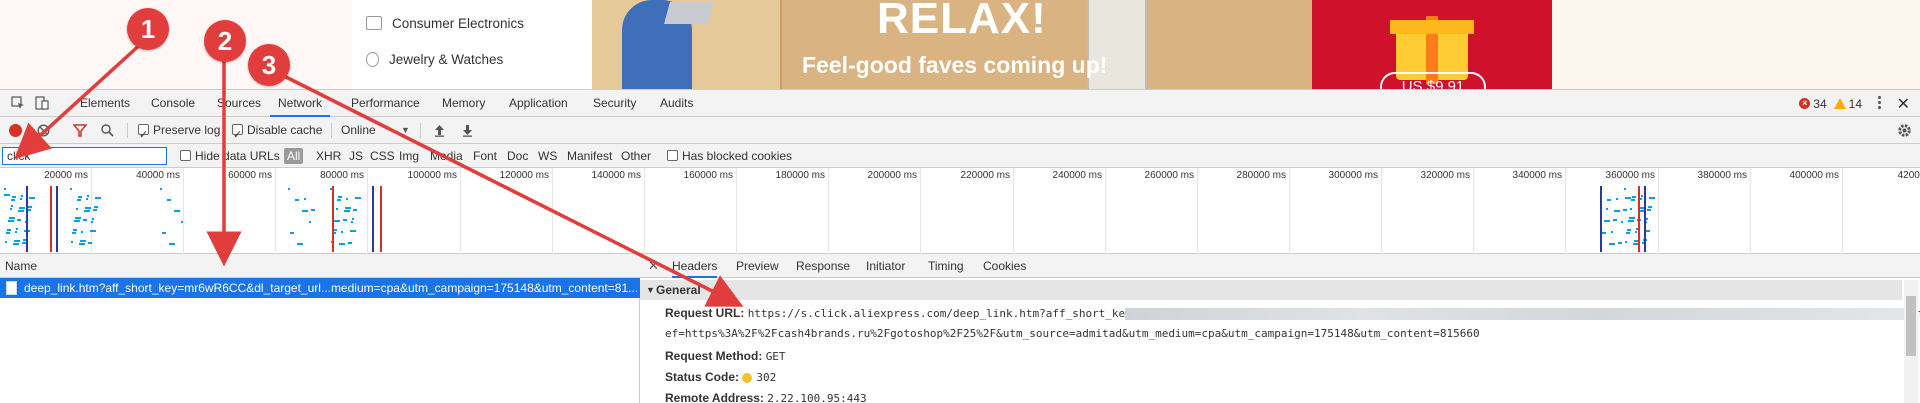 This screenshot has height=403, width=1920. I want to click on tab-audits: Audits, so click(676, 103).